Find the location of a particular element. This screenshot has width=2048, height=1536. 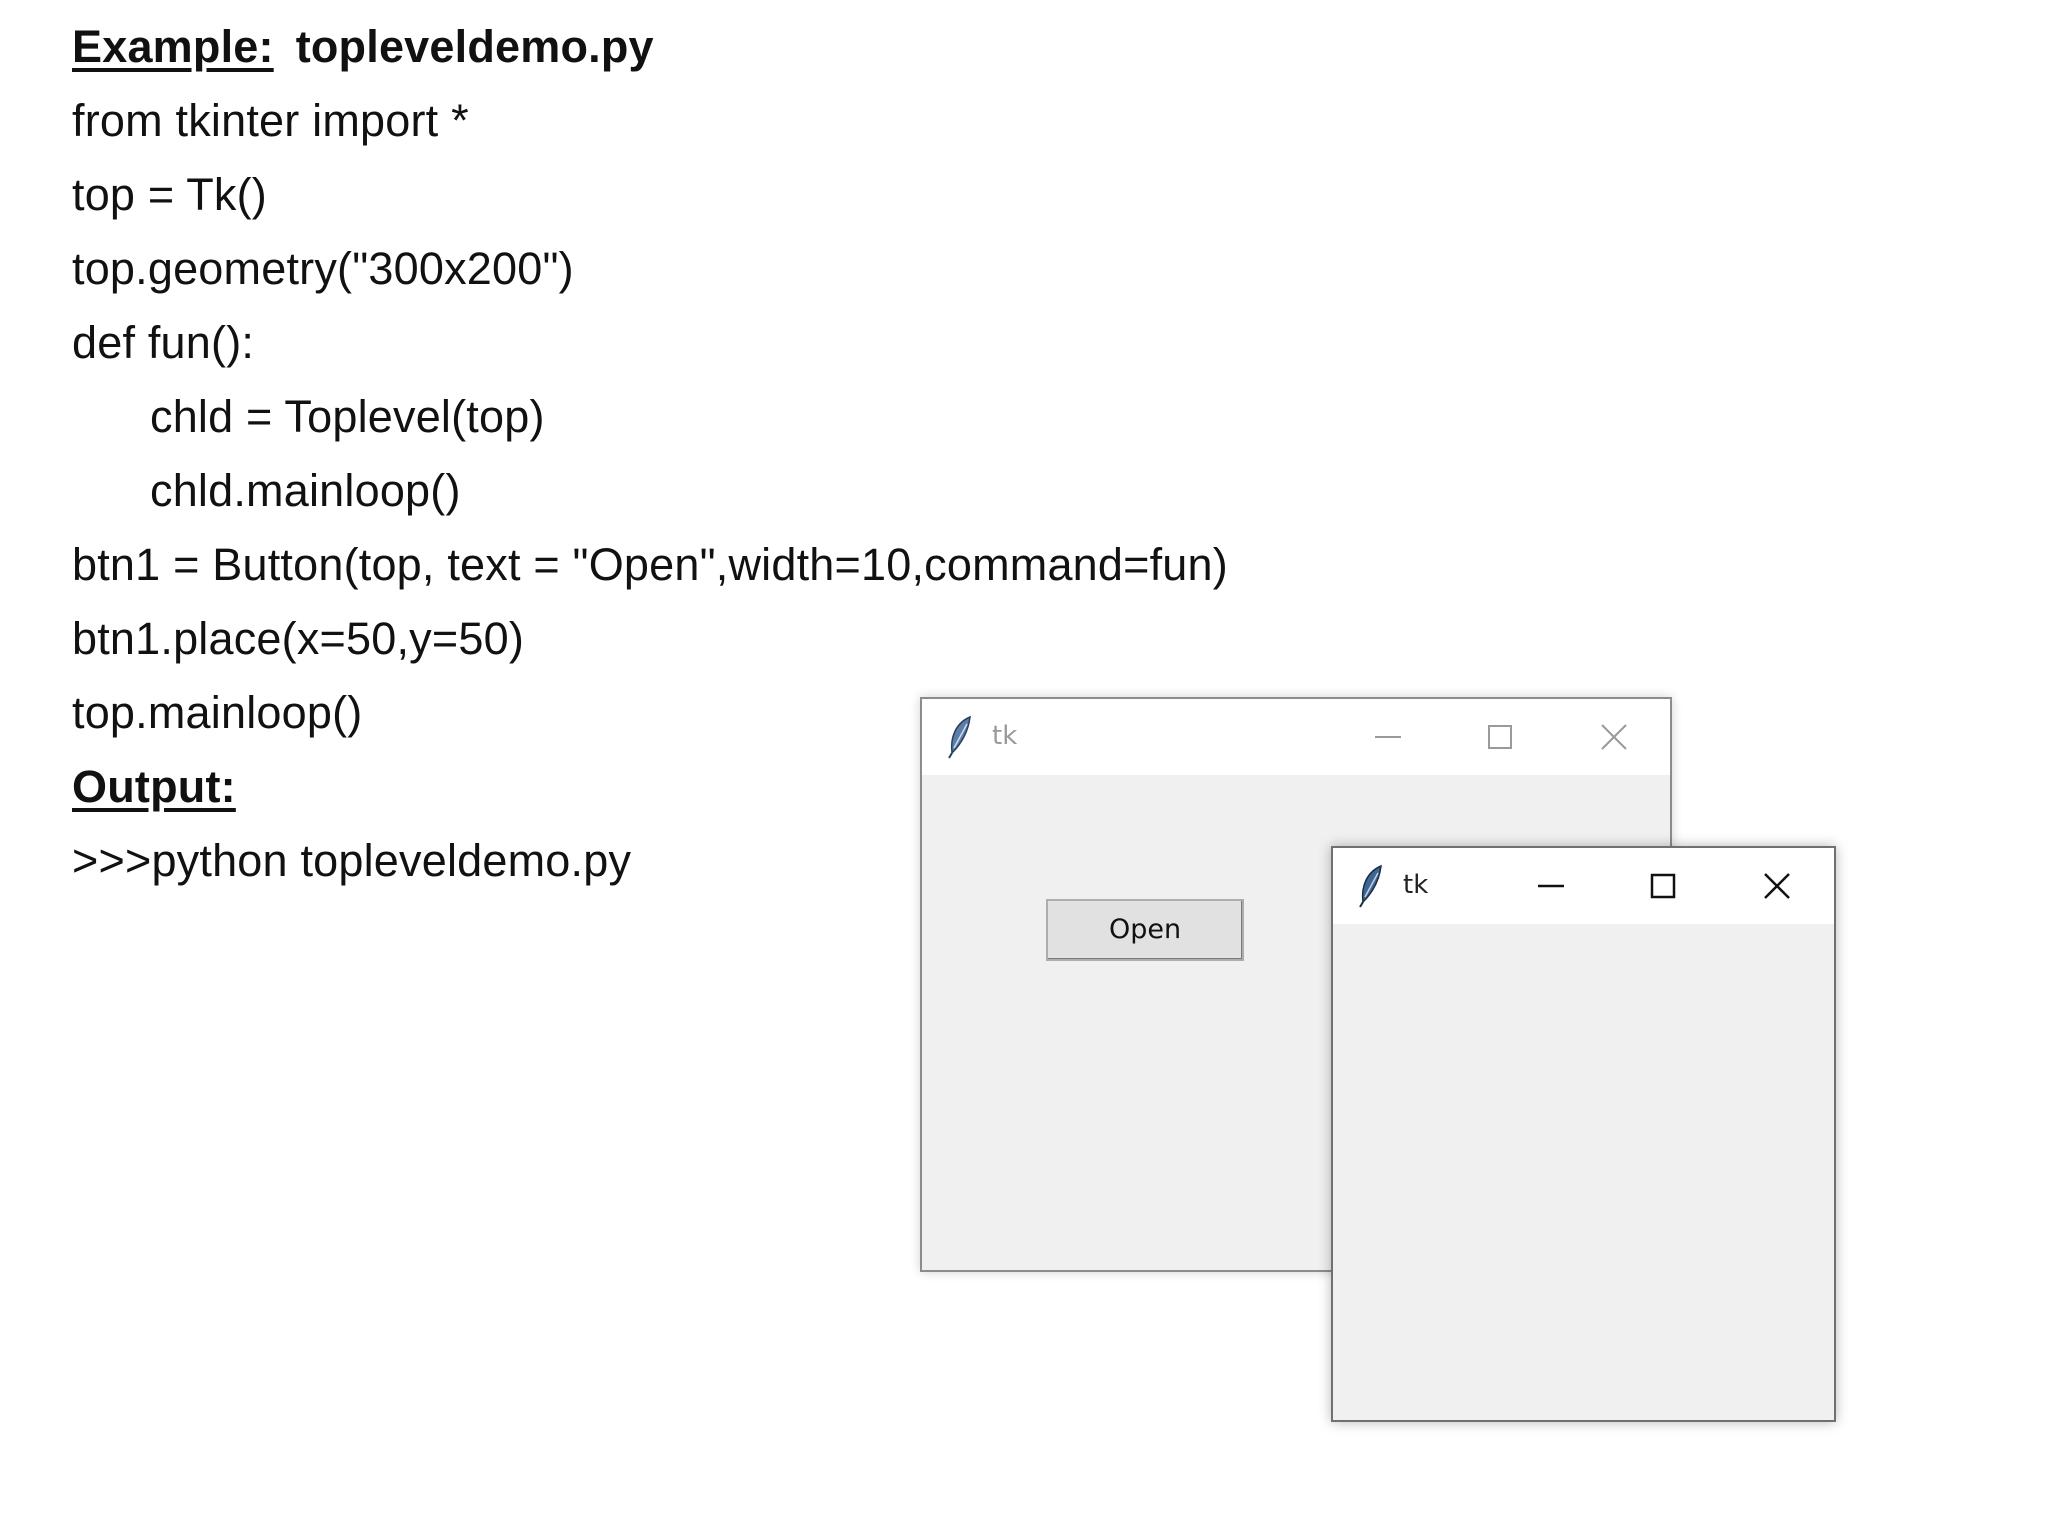

code-line: top.geometry("300x200") is located at coordinates (323, 268).